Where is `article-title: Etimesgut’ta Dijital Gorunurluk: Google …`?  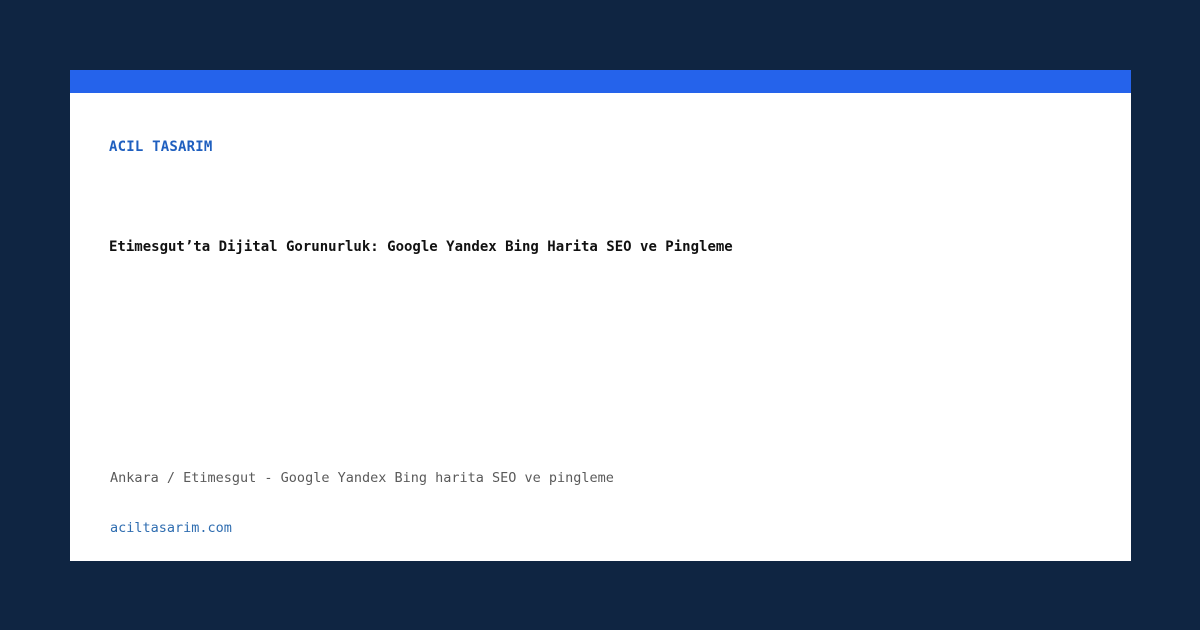
article-title: Etimesgut’ta Dijital Gorunurluk: Google … is located at coordinates (421, 247).